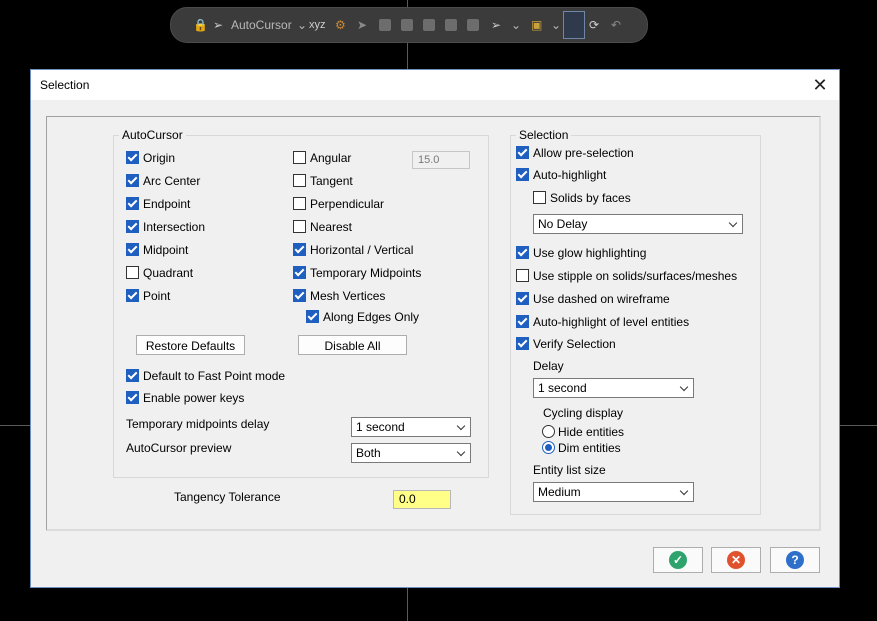 The image size is (877, 621). I want to click on checkbox-label: Use dashed on wireframe, so click(601, 299).